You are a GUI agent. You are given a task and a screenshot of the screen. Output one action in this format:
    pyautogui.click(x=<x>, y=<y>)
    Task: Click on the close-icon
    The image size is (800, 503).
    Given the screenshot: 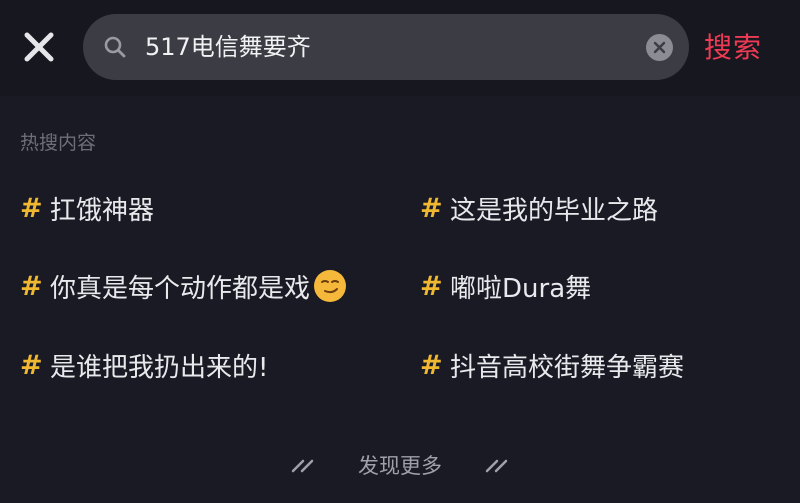 What is the action you would take?
    pyautogui.click(x=39, y=47)
    